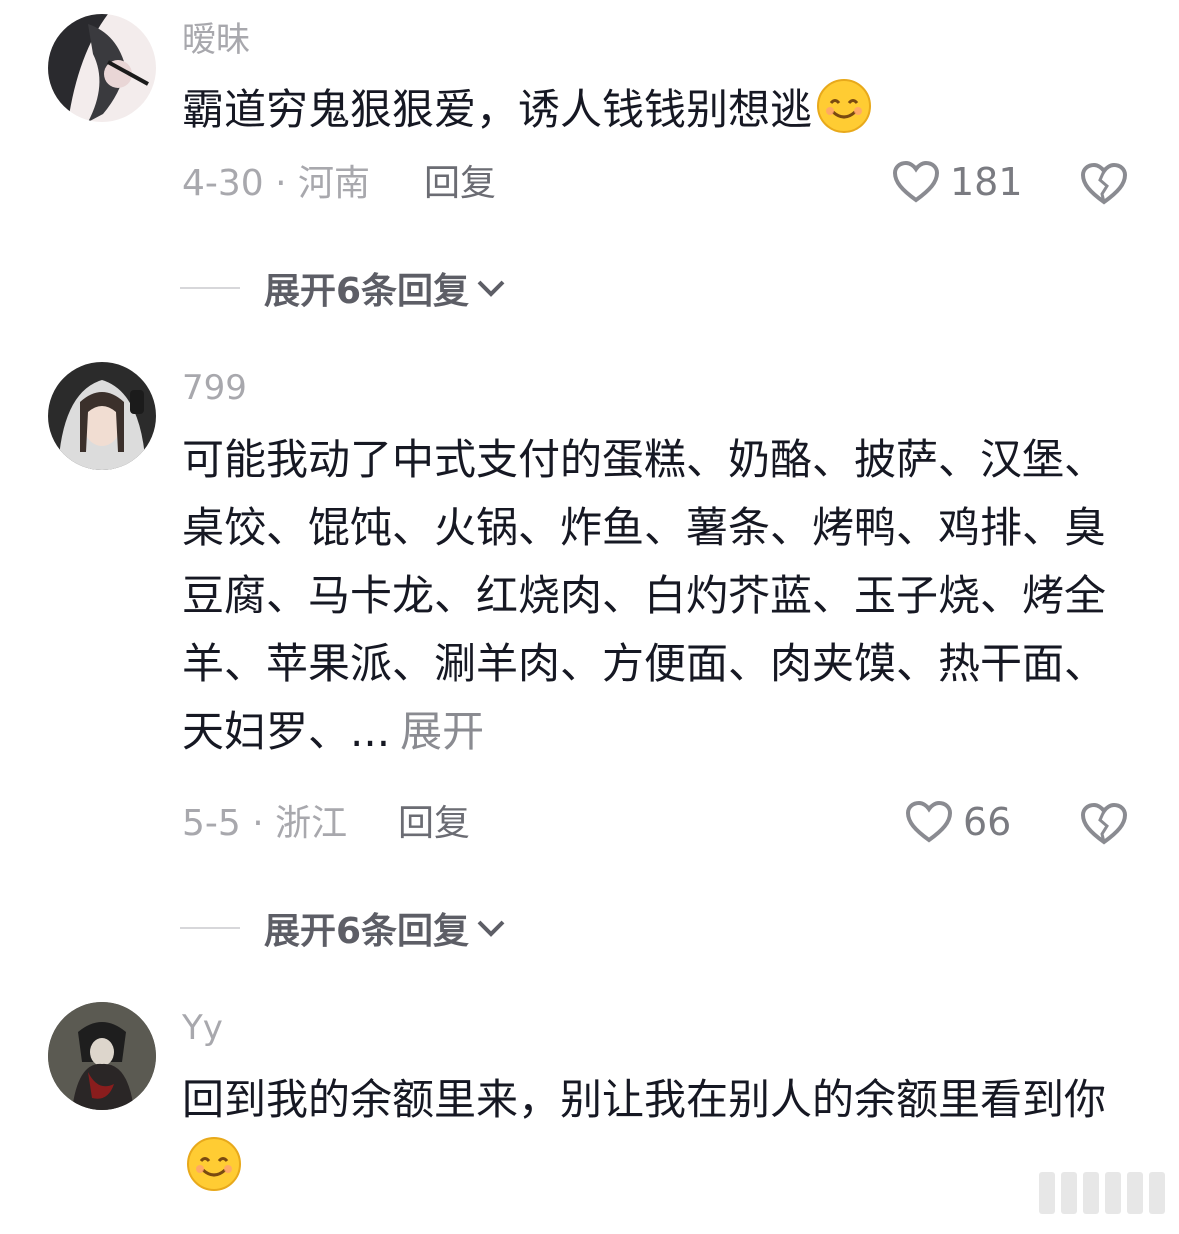 The image size is (1179, 1234). What do you see at coordinates (958, 822) in the screenshot?
I see `like-button: 66` at bounding box center [958, 822].